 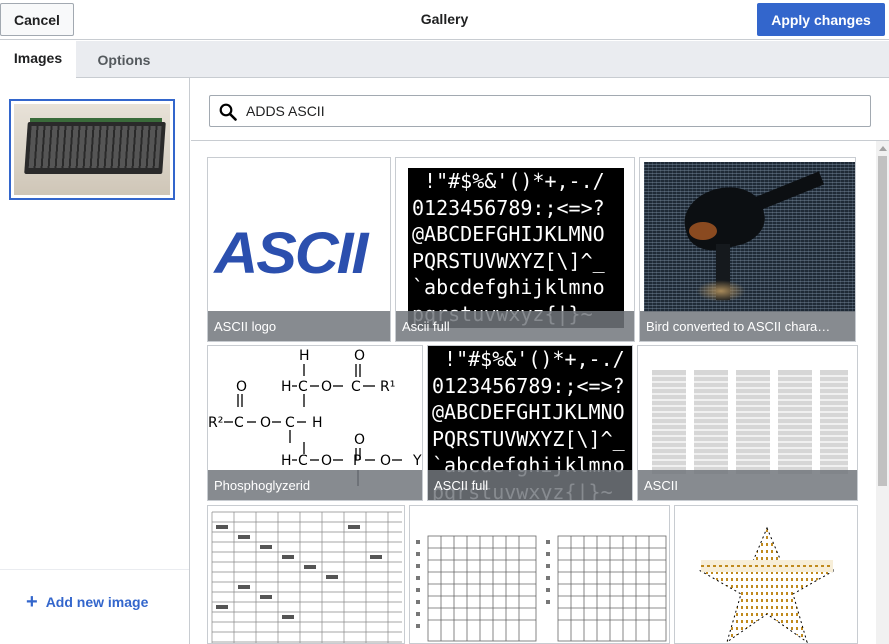 I want to click on ascii-star-graphic, so click(x=767, y=584).